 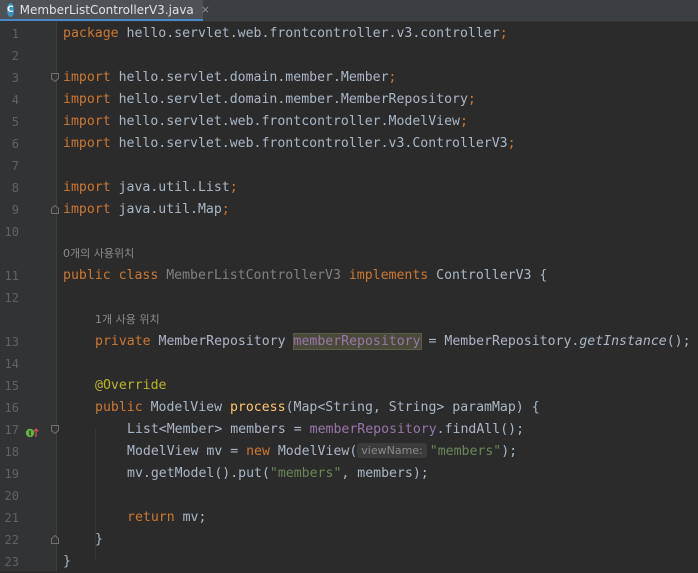 What do you see at coordinates (509, 451) in the screenshot?
I see `statement: );` at bounding box center [509, 451].